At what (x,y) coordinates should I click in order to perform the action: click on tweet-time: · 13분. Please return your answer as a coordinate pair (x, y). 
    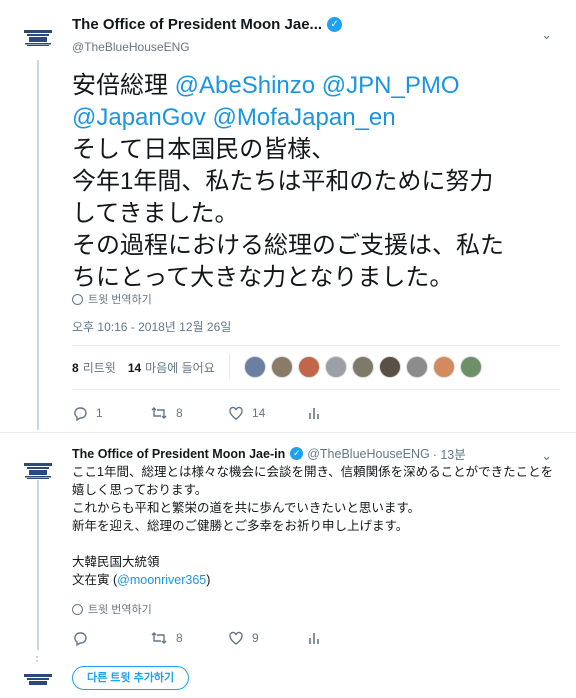
    Looking at the image, I should click on (449, 453).